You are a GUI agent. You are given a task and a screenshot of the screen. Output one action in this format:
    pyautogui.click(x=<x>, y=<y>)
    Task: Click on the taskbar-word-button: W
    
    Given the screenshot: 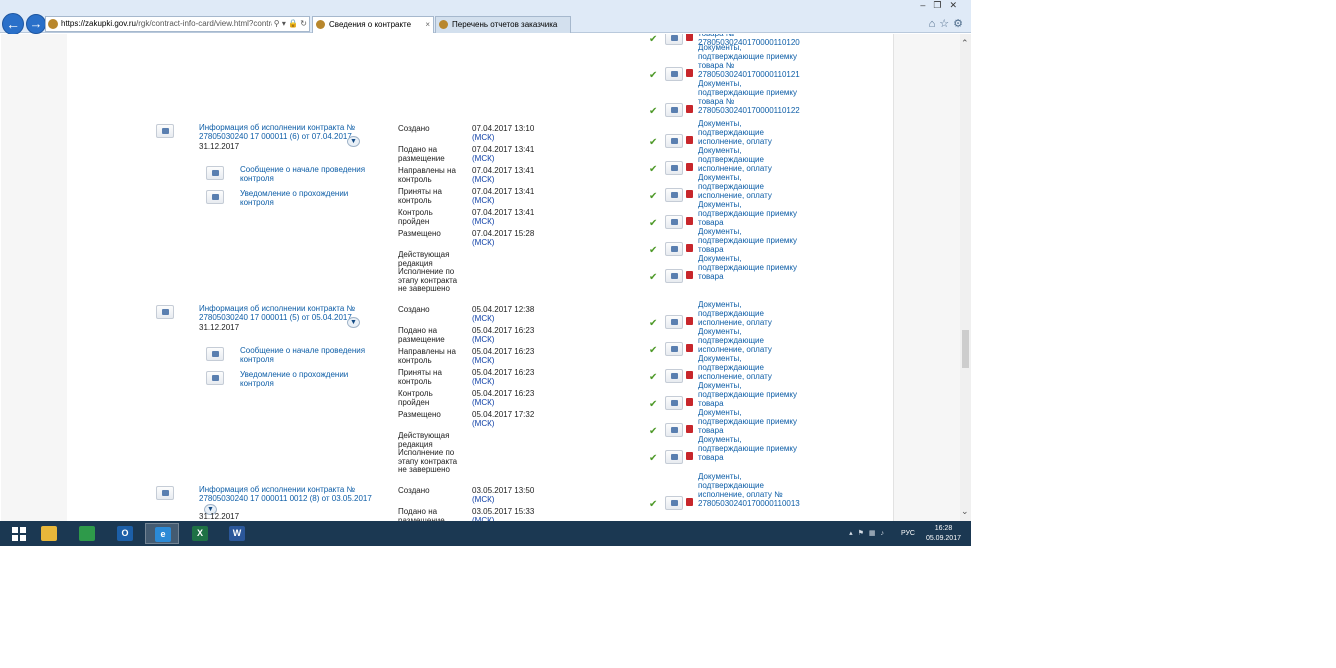 What is the action you would take?
    pyautogui.click(x=237, y=533)
    